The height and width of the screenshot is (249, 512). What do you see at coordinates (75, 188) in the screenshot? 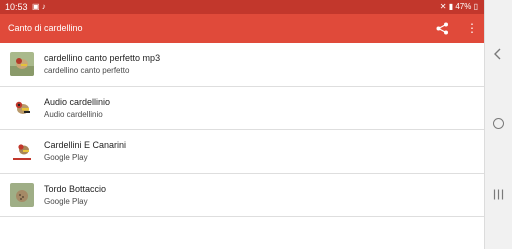
I see `item-title: Tordo Bottaccio` at bounding box center [75, 188].